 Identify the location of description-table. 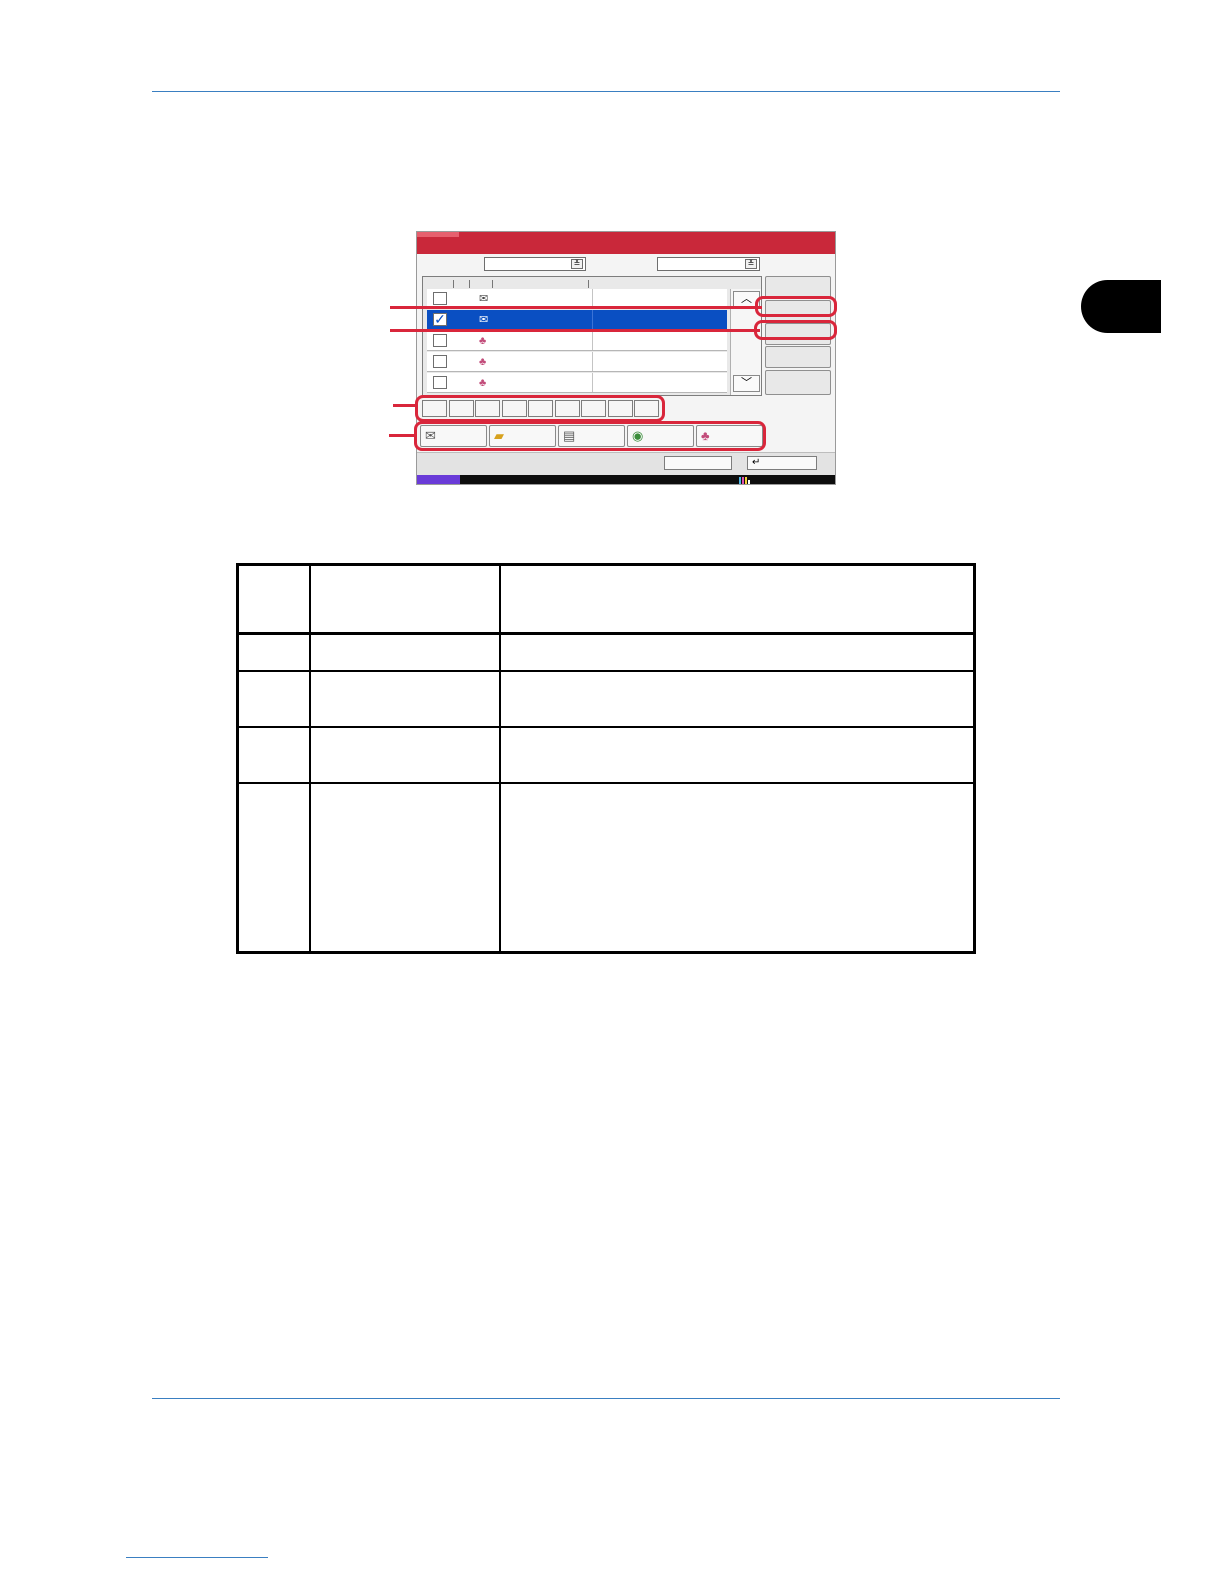
(606, 758).